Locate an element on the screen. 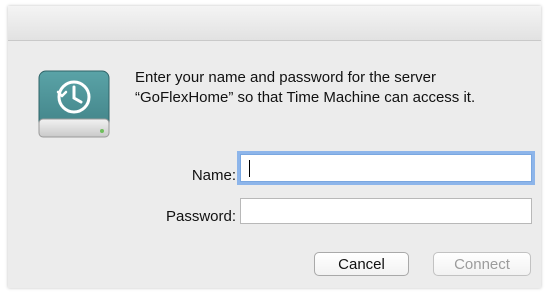  time-machine-drive-icon is located at coordinates (74, 104).